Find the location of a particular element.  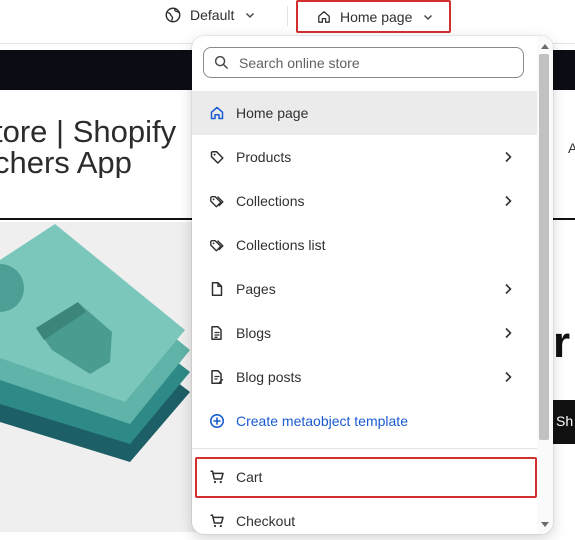

search-field is located at coordinates (363, 62).